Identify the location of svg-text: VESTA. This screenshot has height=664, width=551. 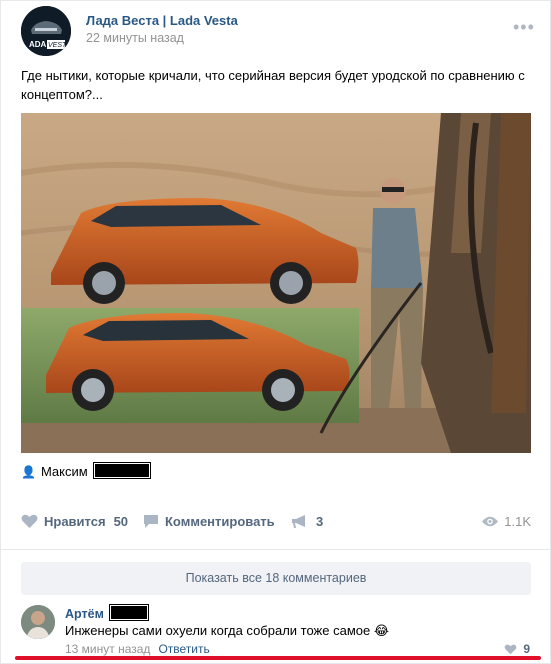
(59, 45).